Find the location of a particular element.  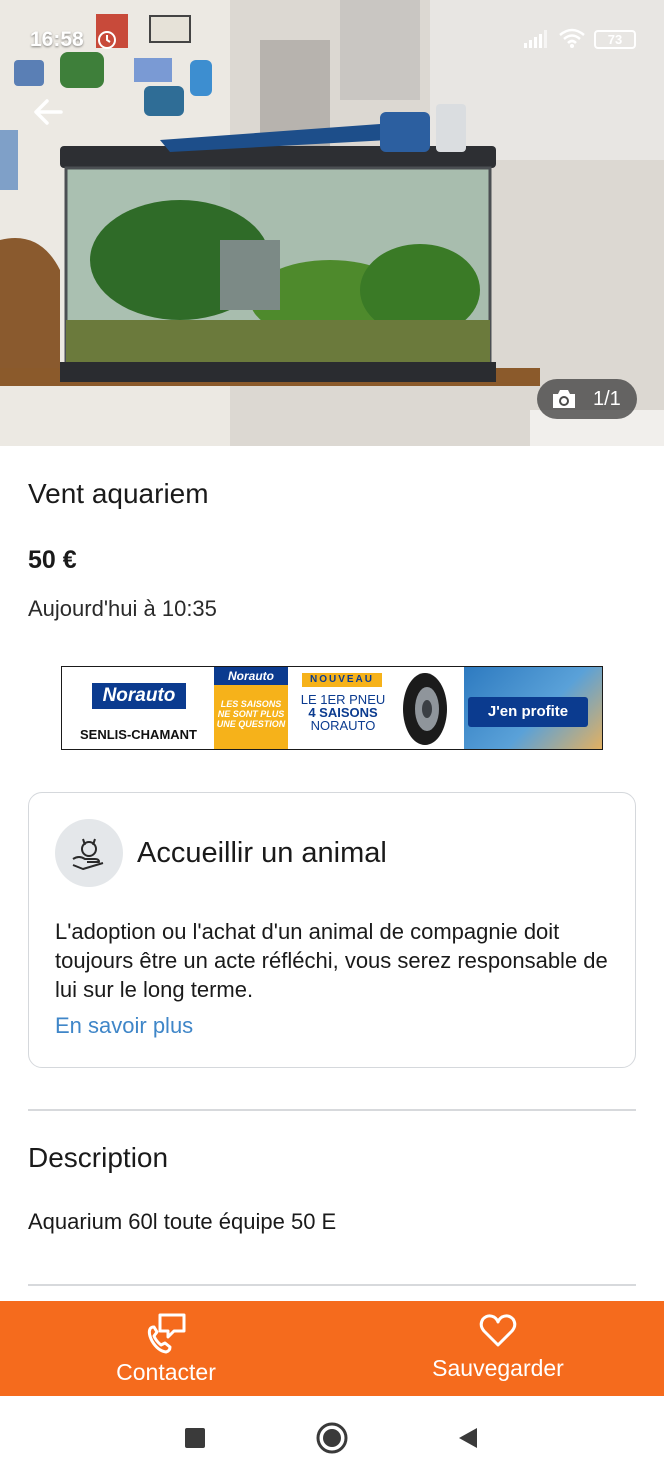

ad-brand-logo: Norauto is located at coordinates (139, 696).